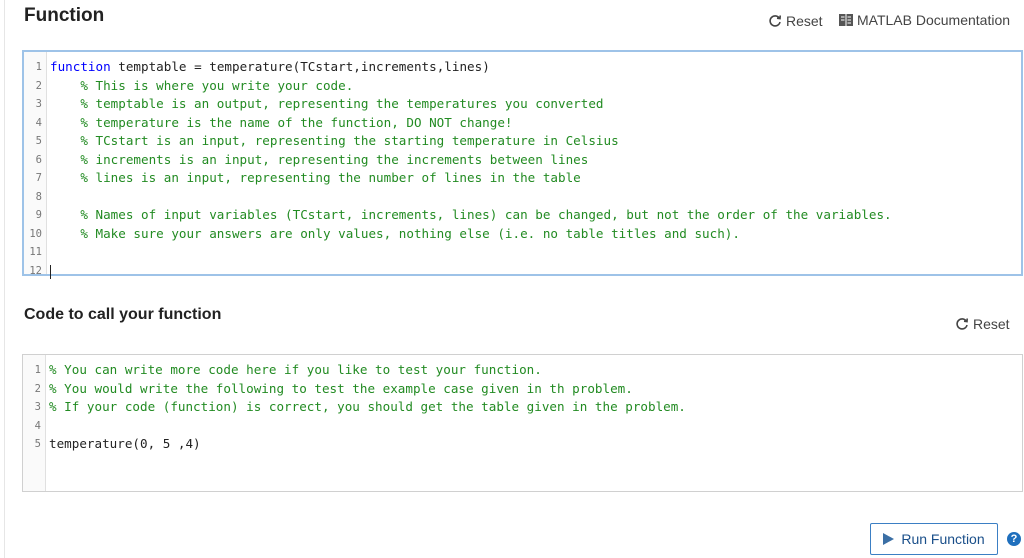  What do you see at coordinates (38, 196) in the screenshot?
I see `line-number: 8` at bounding box center [38, 196].